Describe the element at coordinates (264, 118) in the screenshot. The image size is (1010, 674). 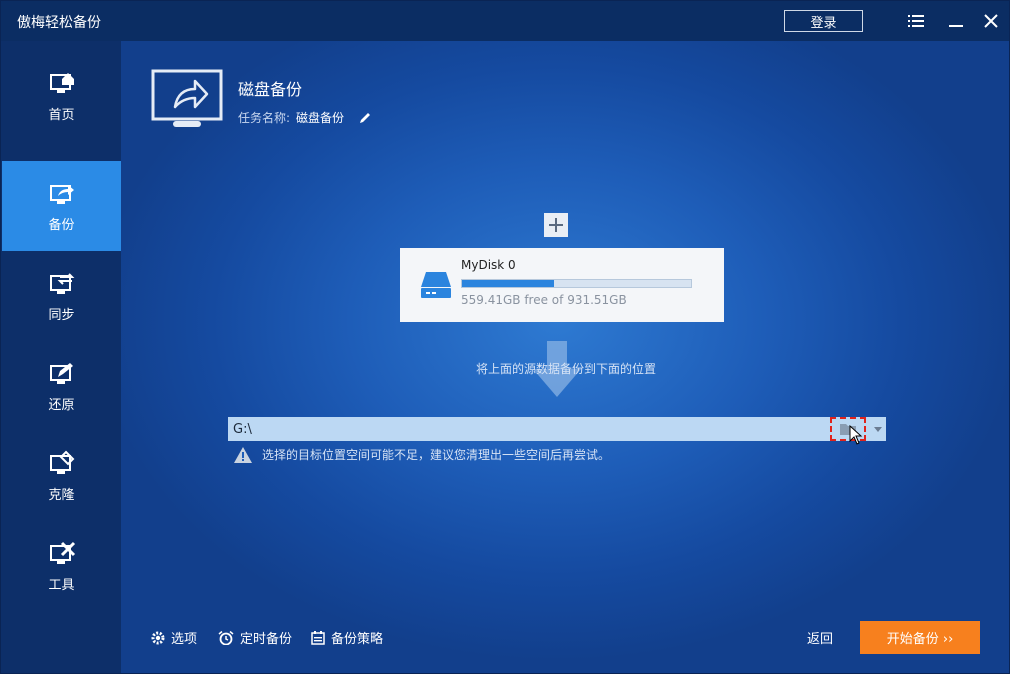
I see `task-name-label: 任务名称:` at that location.